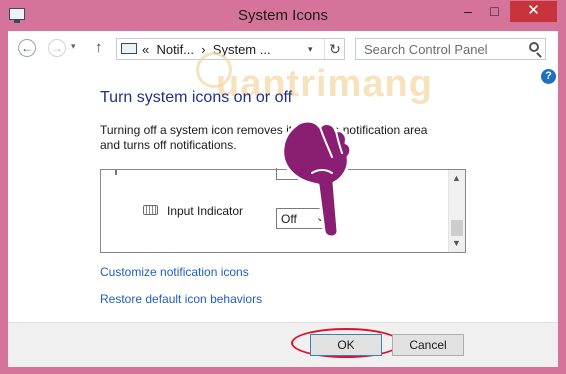 This screenshot has width=566, height=374. I want to click on search-input: Search Control Panel, so click(450, 49).